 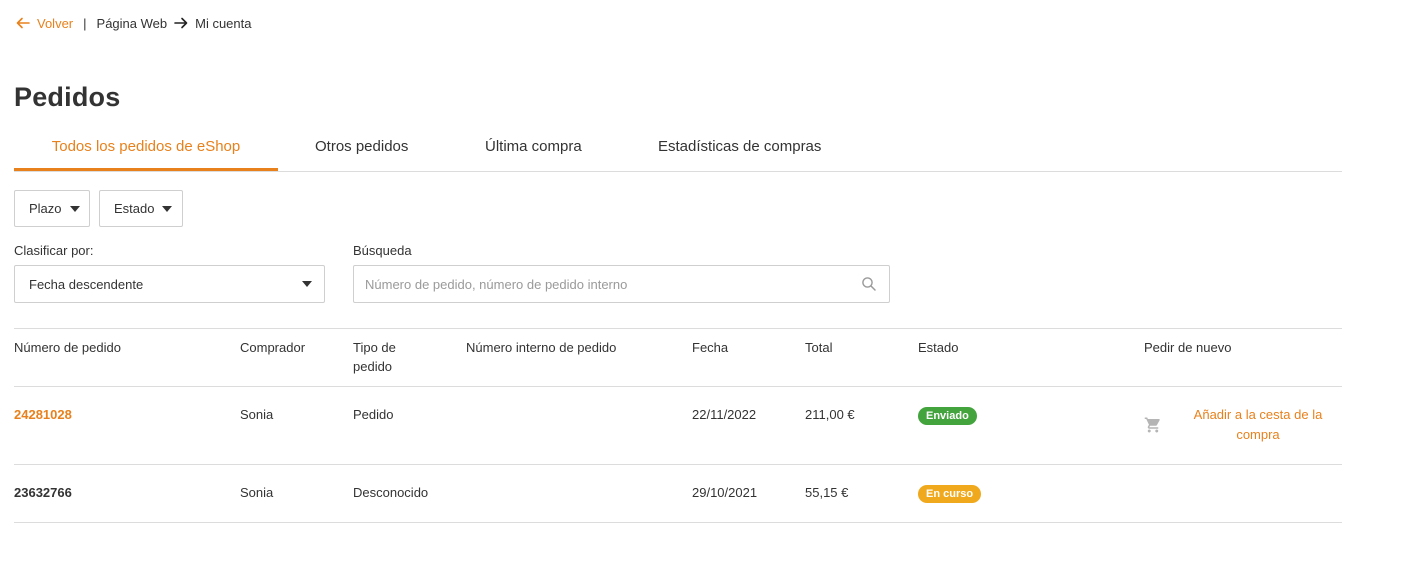 What do you see at coordinates (45, 208) in the screenshot?
I see `period-filter-label: Plazo` at bounding box center [45, 208].